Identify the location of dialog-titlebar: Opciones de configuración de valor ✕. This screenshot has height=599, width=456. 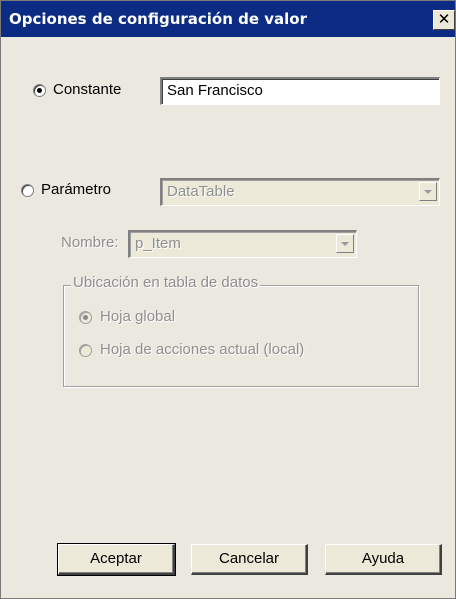
(228, 19).